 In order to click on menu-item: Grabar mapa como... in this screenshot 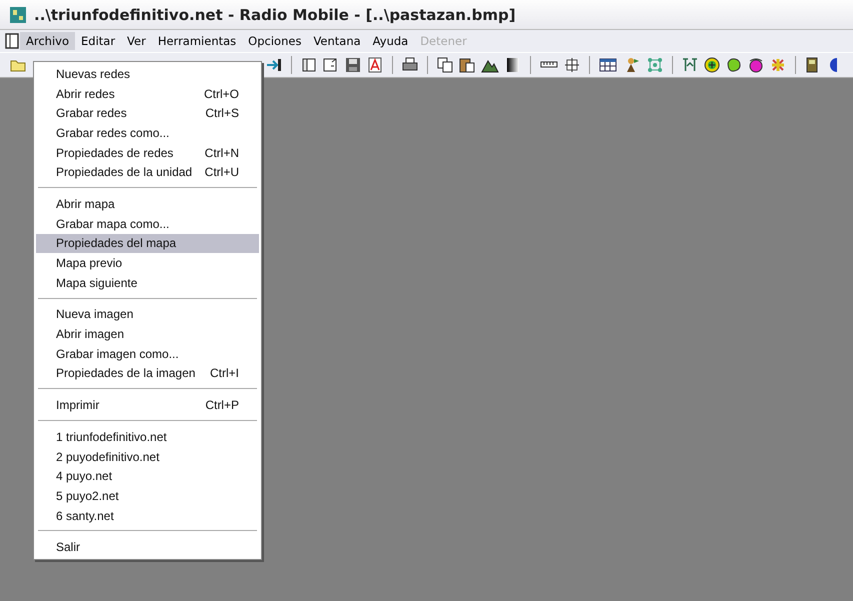, I will do `click(147, 224)`.